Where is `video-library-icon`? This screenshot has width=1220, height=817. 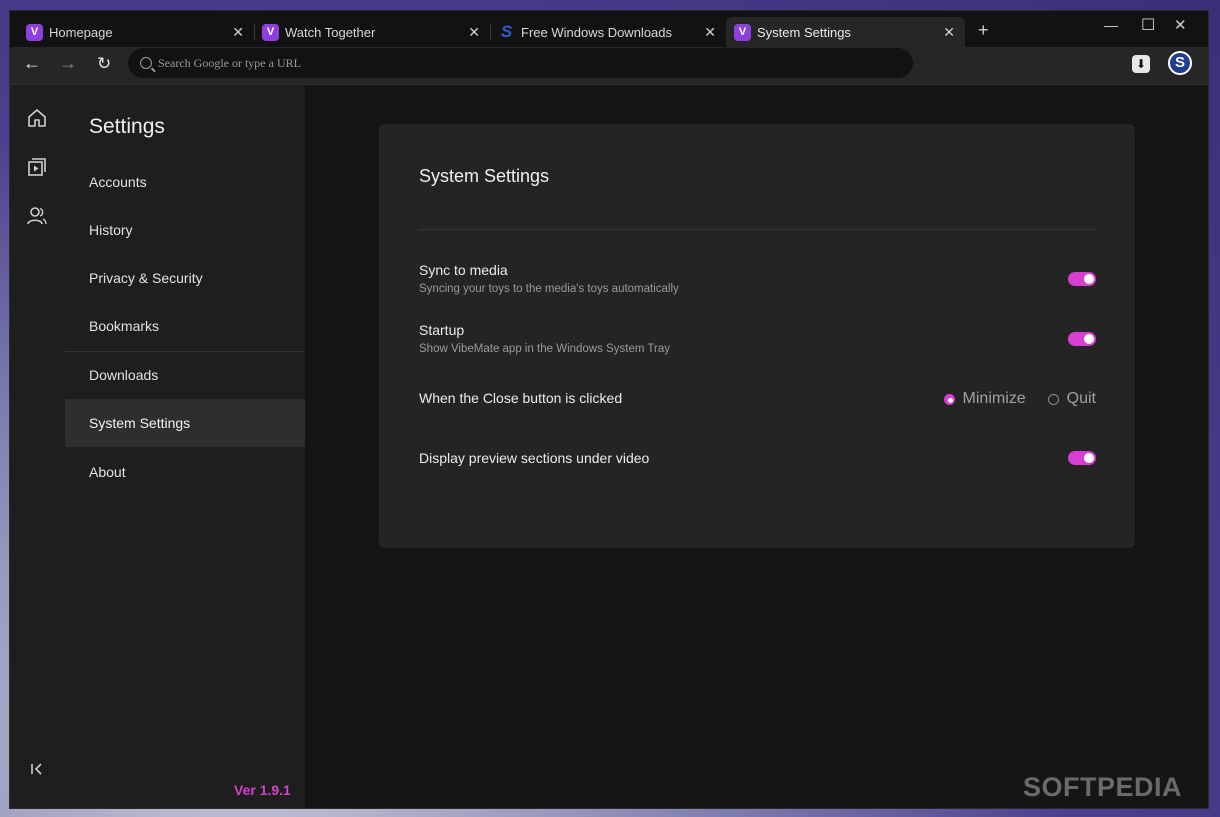
video-library-icon is located at coordinates (37, 167).